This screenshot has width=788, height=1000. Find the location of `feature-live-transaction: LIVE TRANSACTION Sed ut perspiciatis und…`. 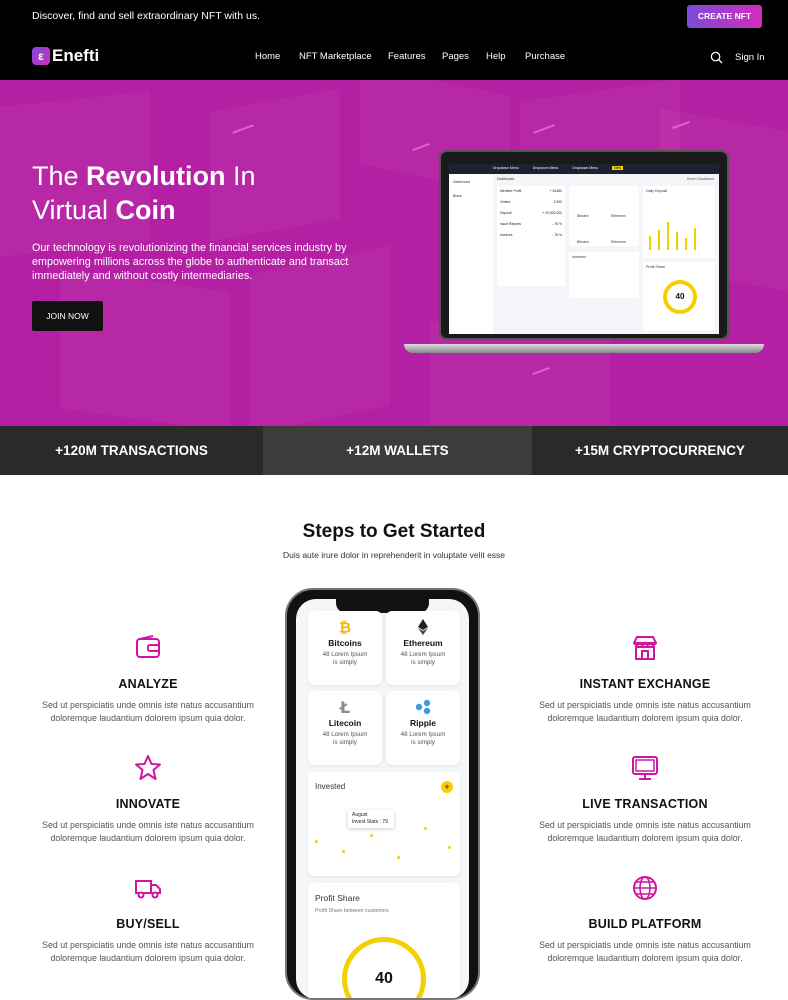

feature-live-transaction: LIVE TRANSACTION Sed ut perspiciatis und… is located at coordinates (645, 799).